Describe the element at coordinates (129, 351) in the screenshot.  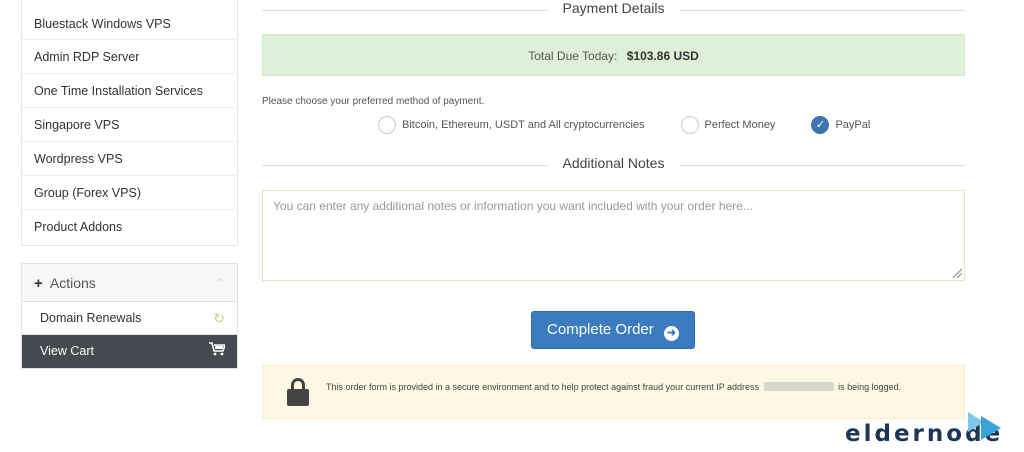
I see `action-view-cart: View Cart` at that location.